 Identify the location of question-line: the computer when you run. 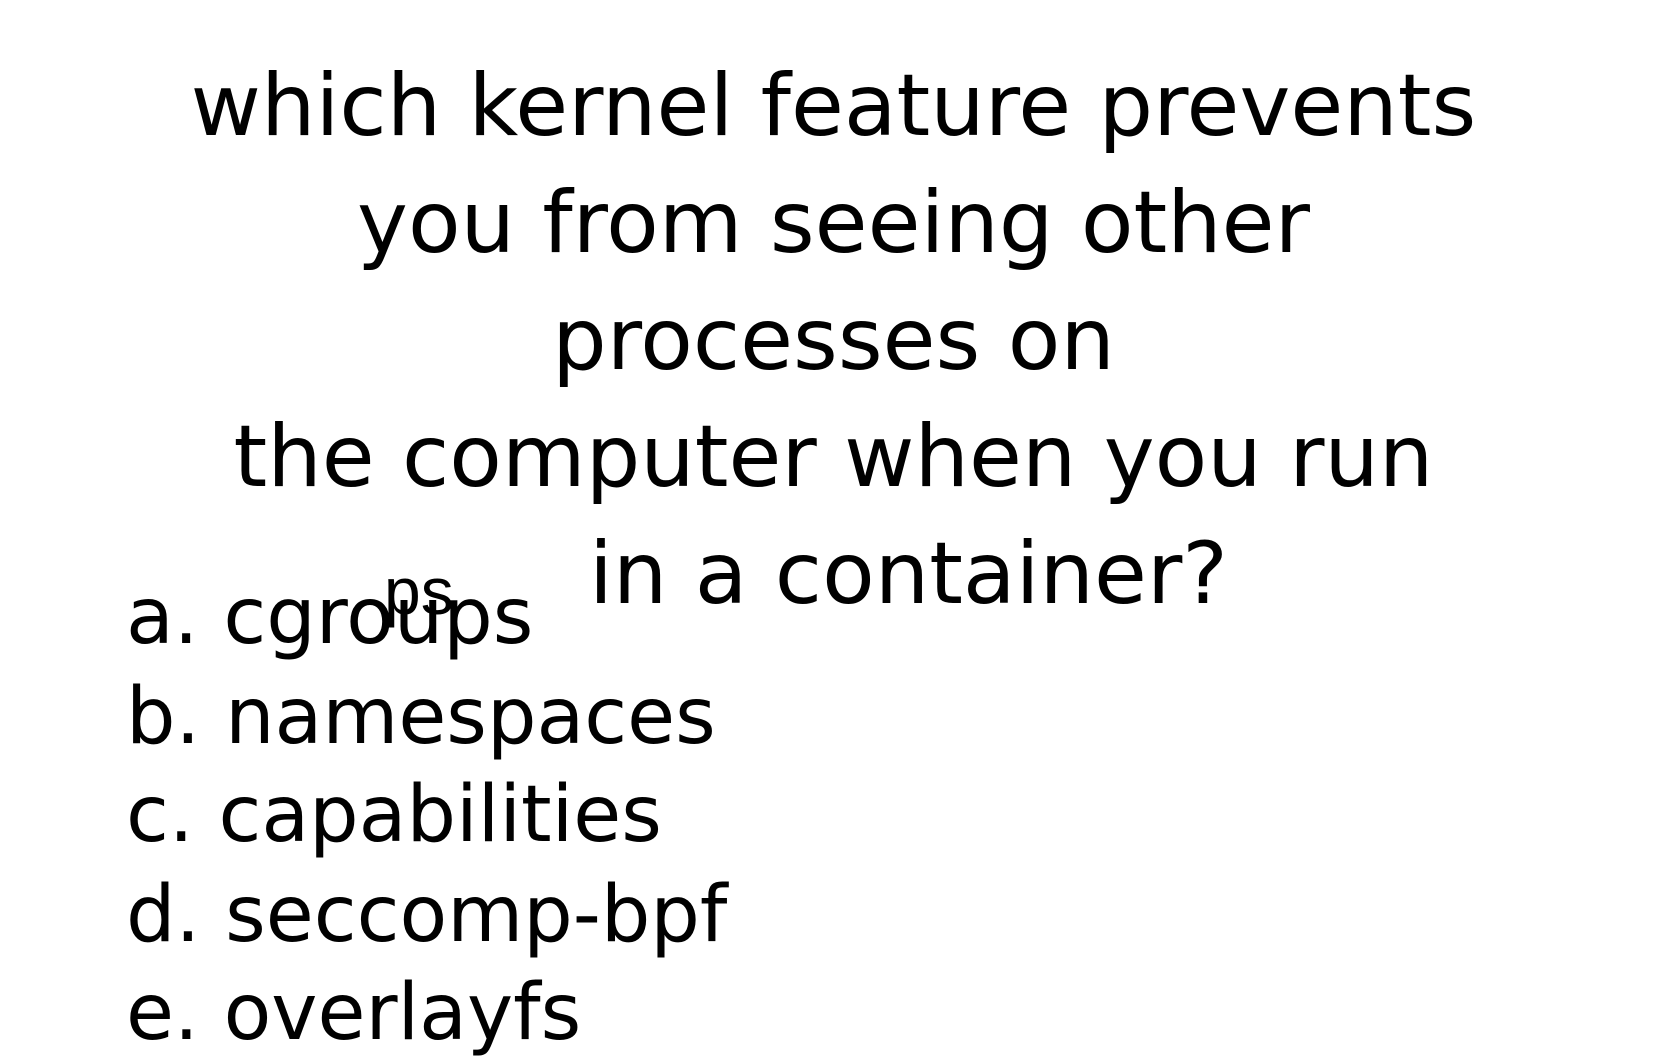
(833, 457).